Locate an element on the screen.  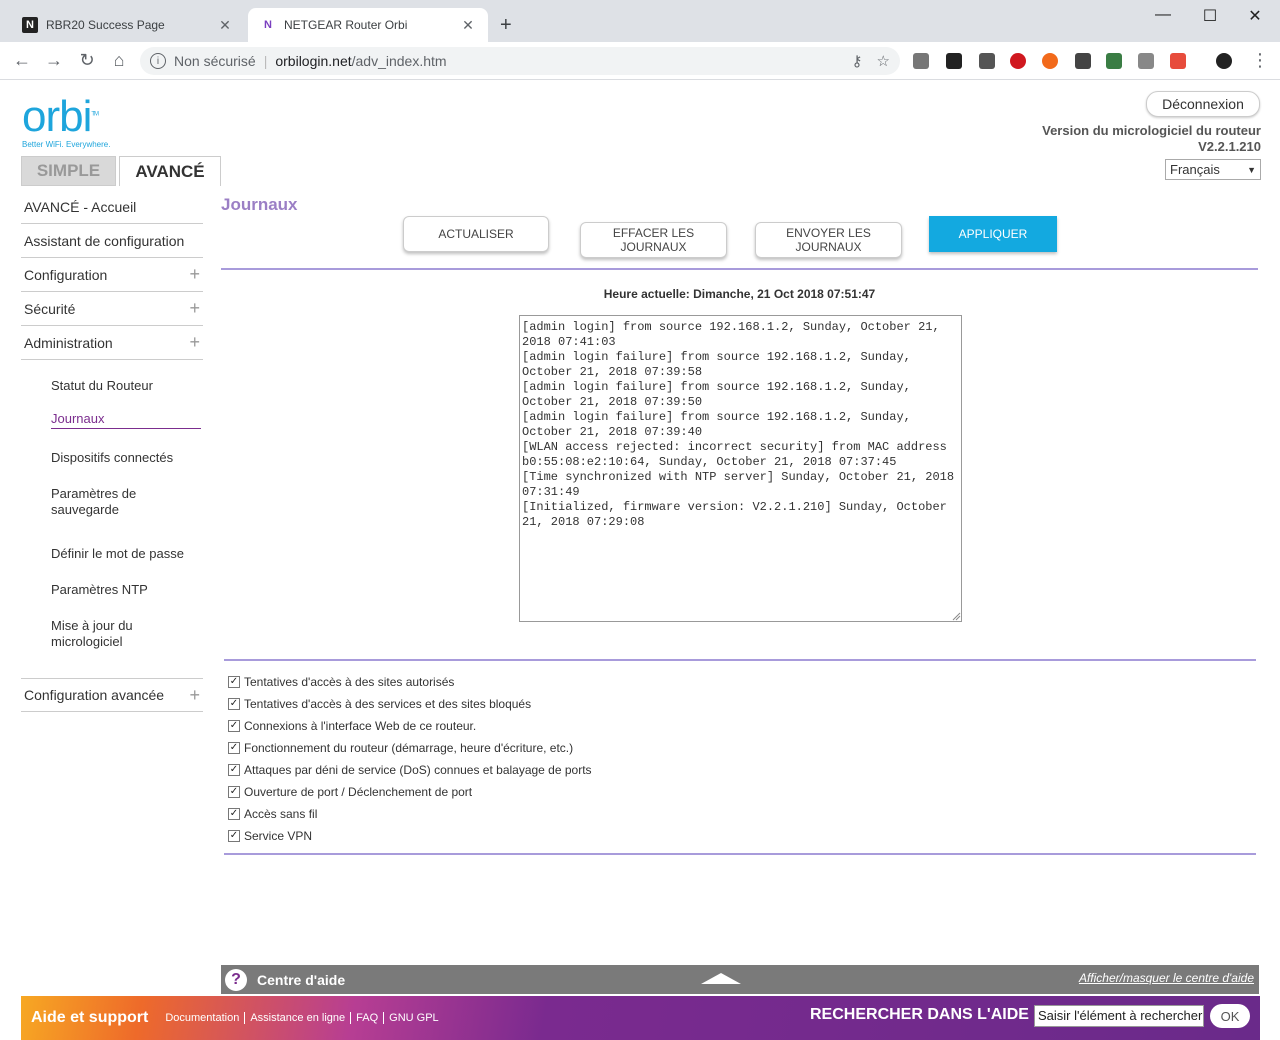
resize-handle-icon is located at coordinates (956, 616).